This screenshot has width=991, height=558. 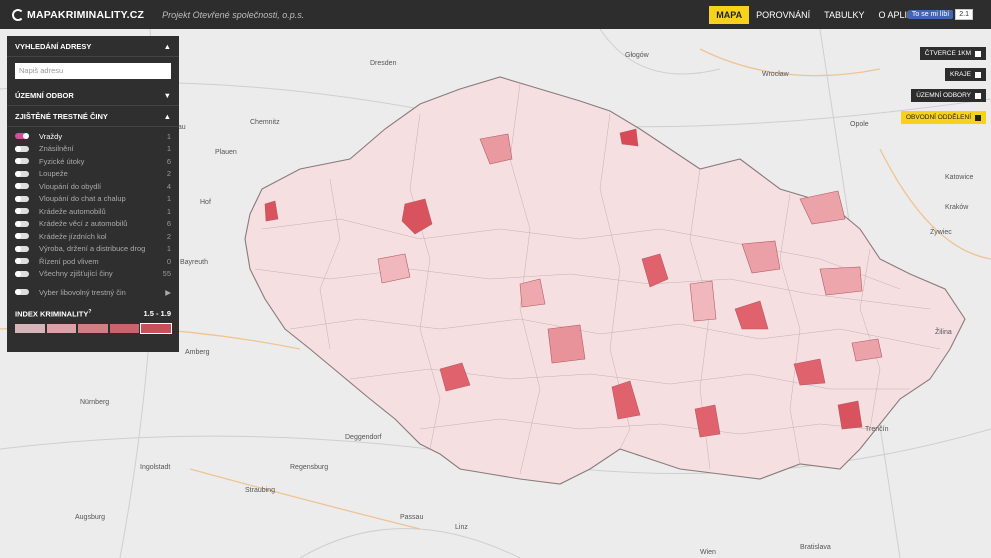 What do you see at coordinates (73, 236) in the screenshot?
I see `crime-label: Krádeže jízdních kol` at bounding box center [73, 236].